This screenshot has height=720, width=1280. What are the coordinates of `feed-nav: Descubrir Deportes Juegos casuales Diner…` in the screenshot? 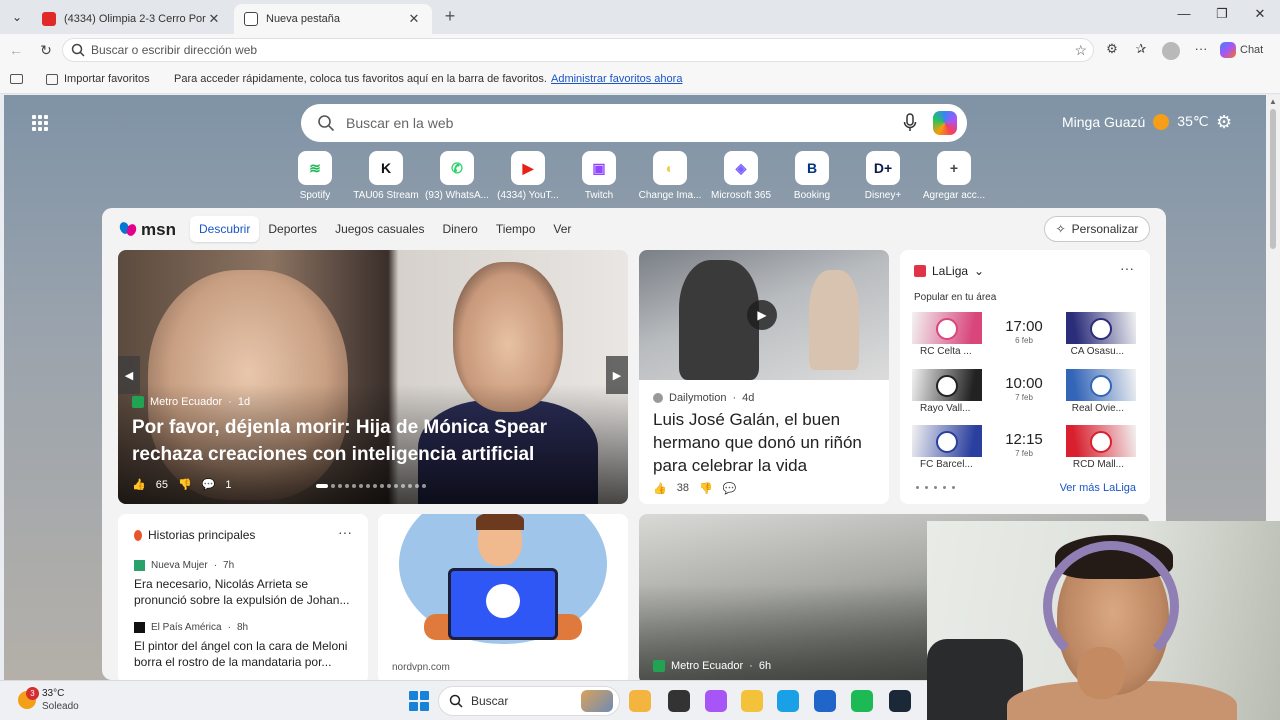 It's located at (385, 229).